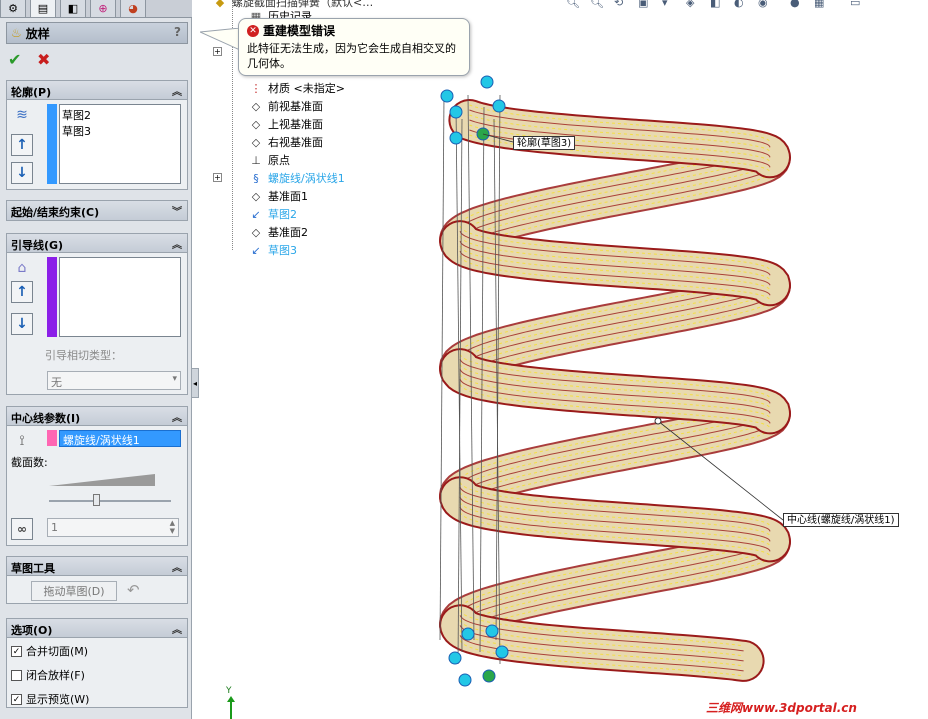  I want to click on zoom-fit-icon: 🔍︎, so click(573, 4).